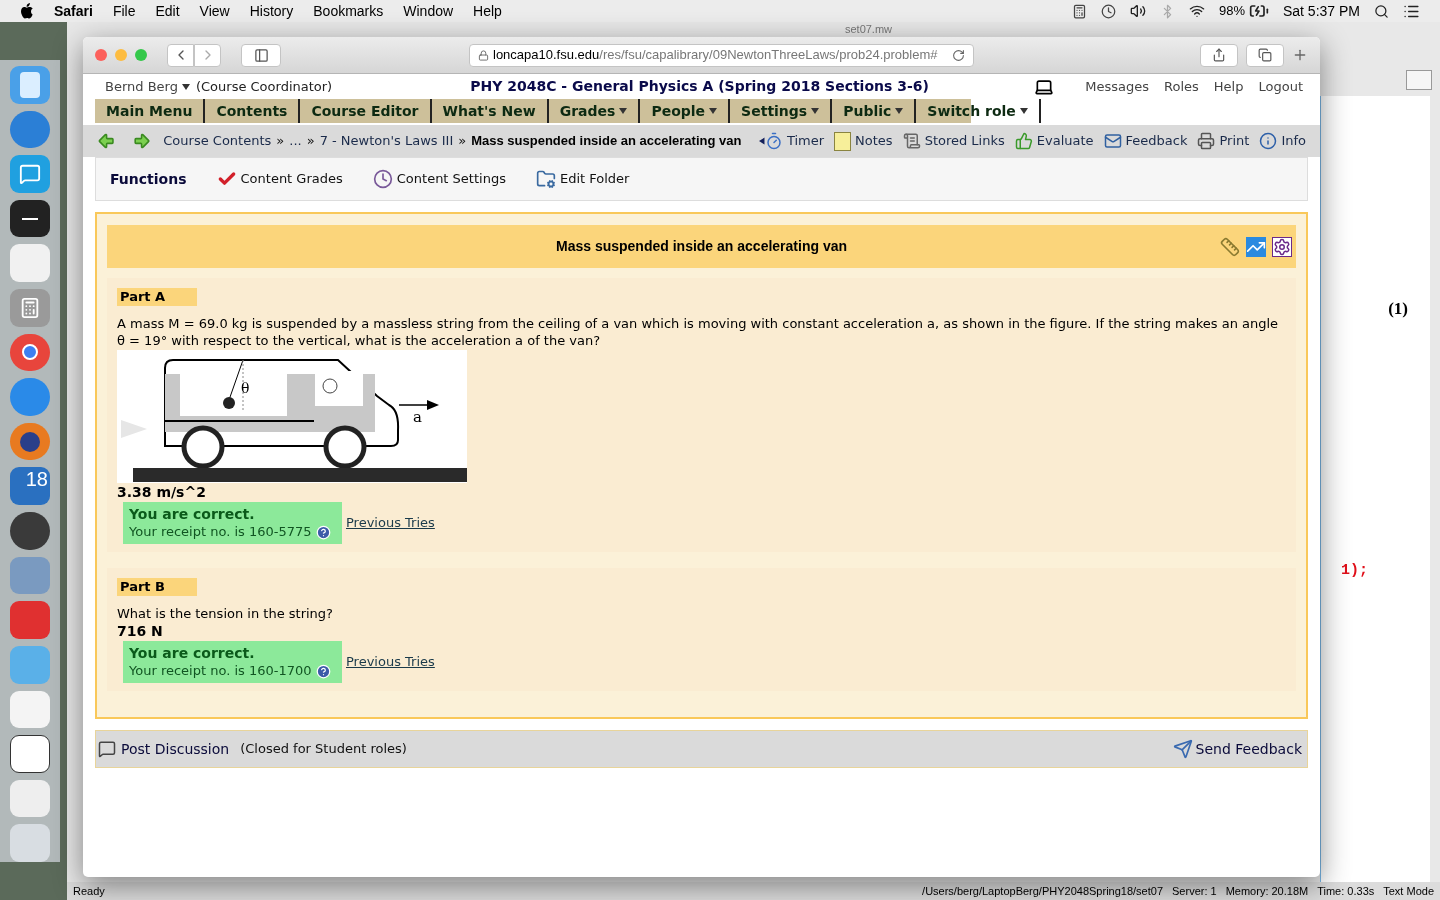  Describe the element at coordinates (253, 111) in the screenshot. I see `main-menu-item: Contents` at that location.